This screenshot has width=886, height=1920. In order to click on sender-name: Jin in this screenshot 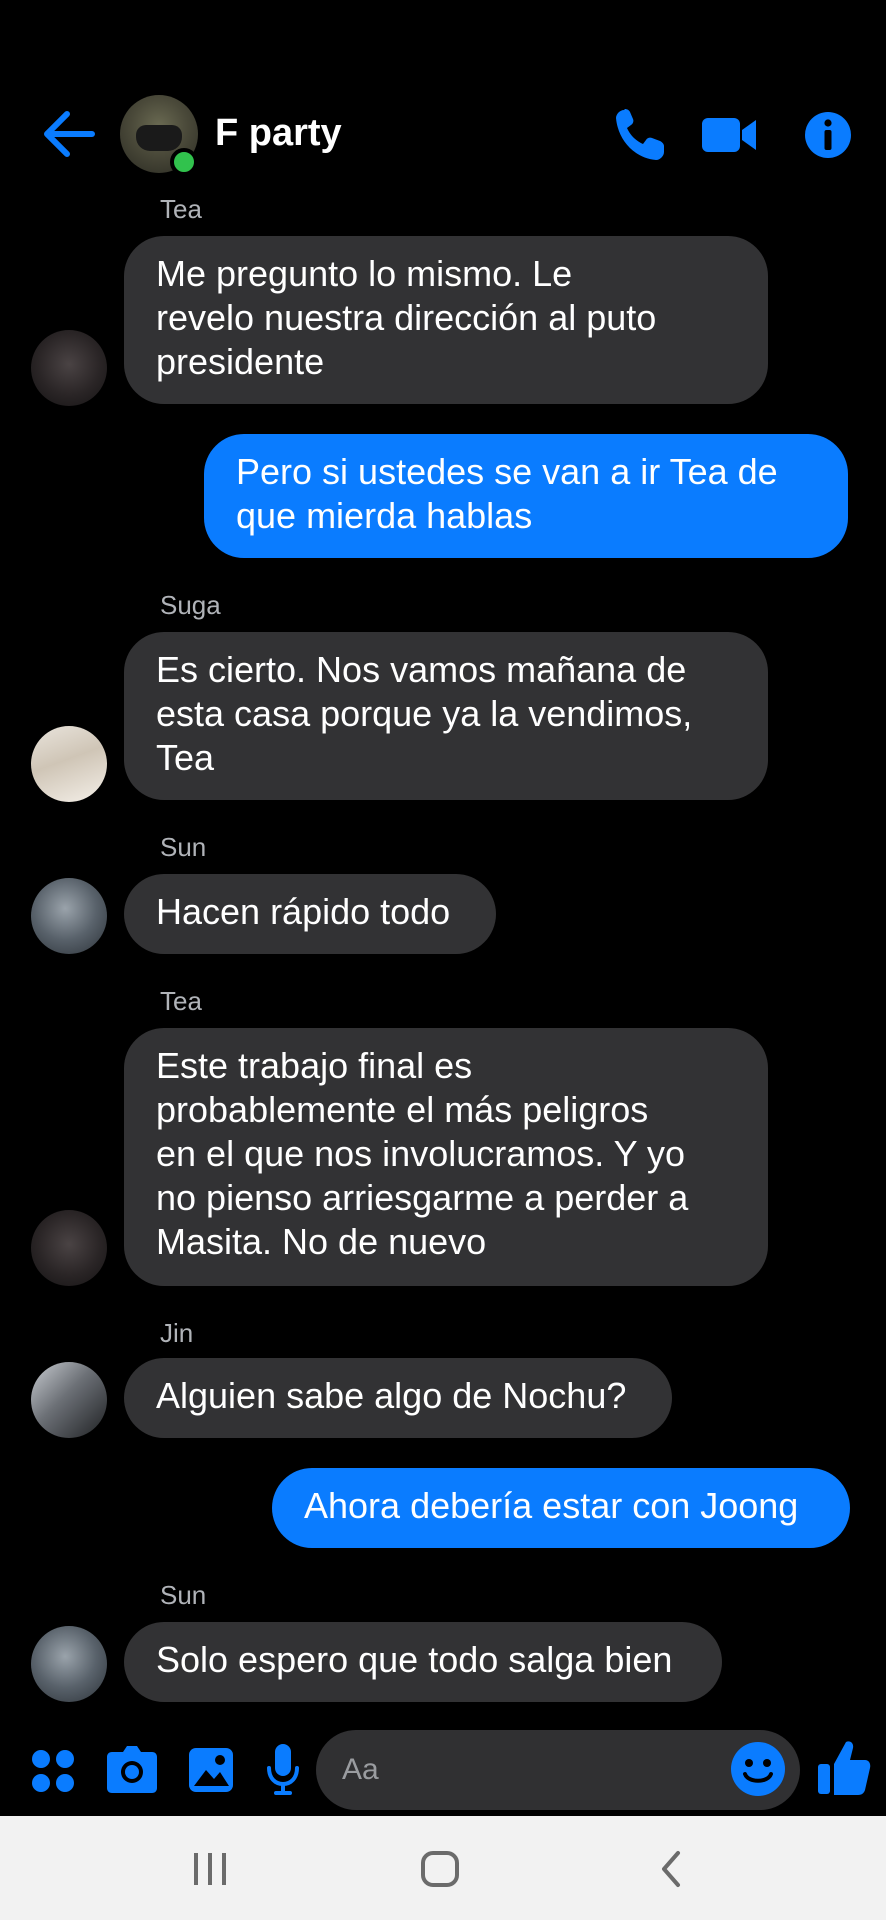, I will do `click(177, 1333)`.